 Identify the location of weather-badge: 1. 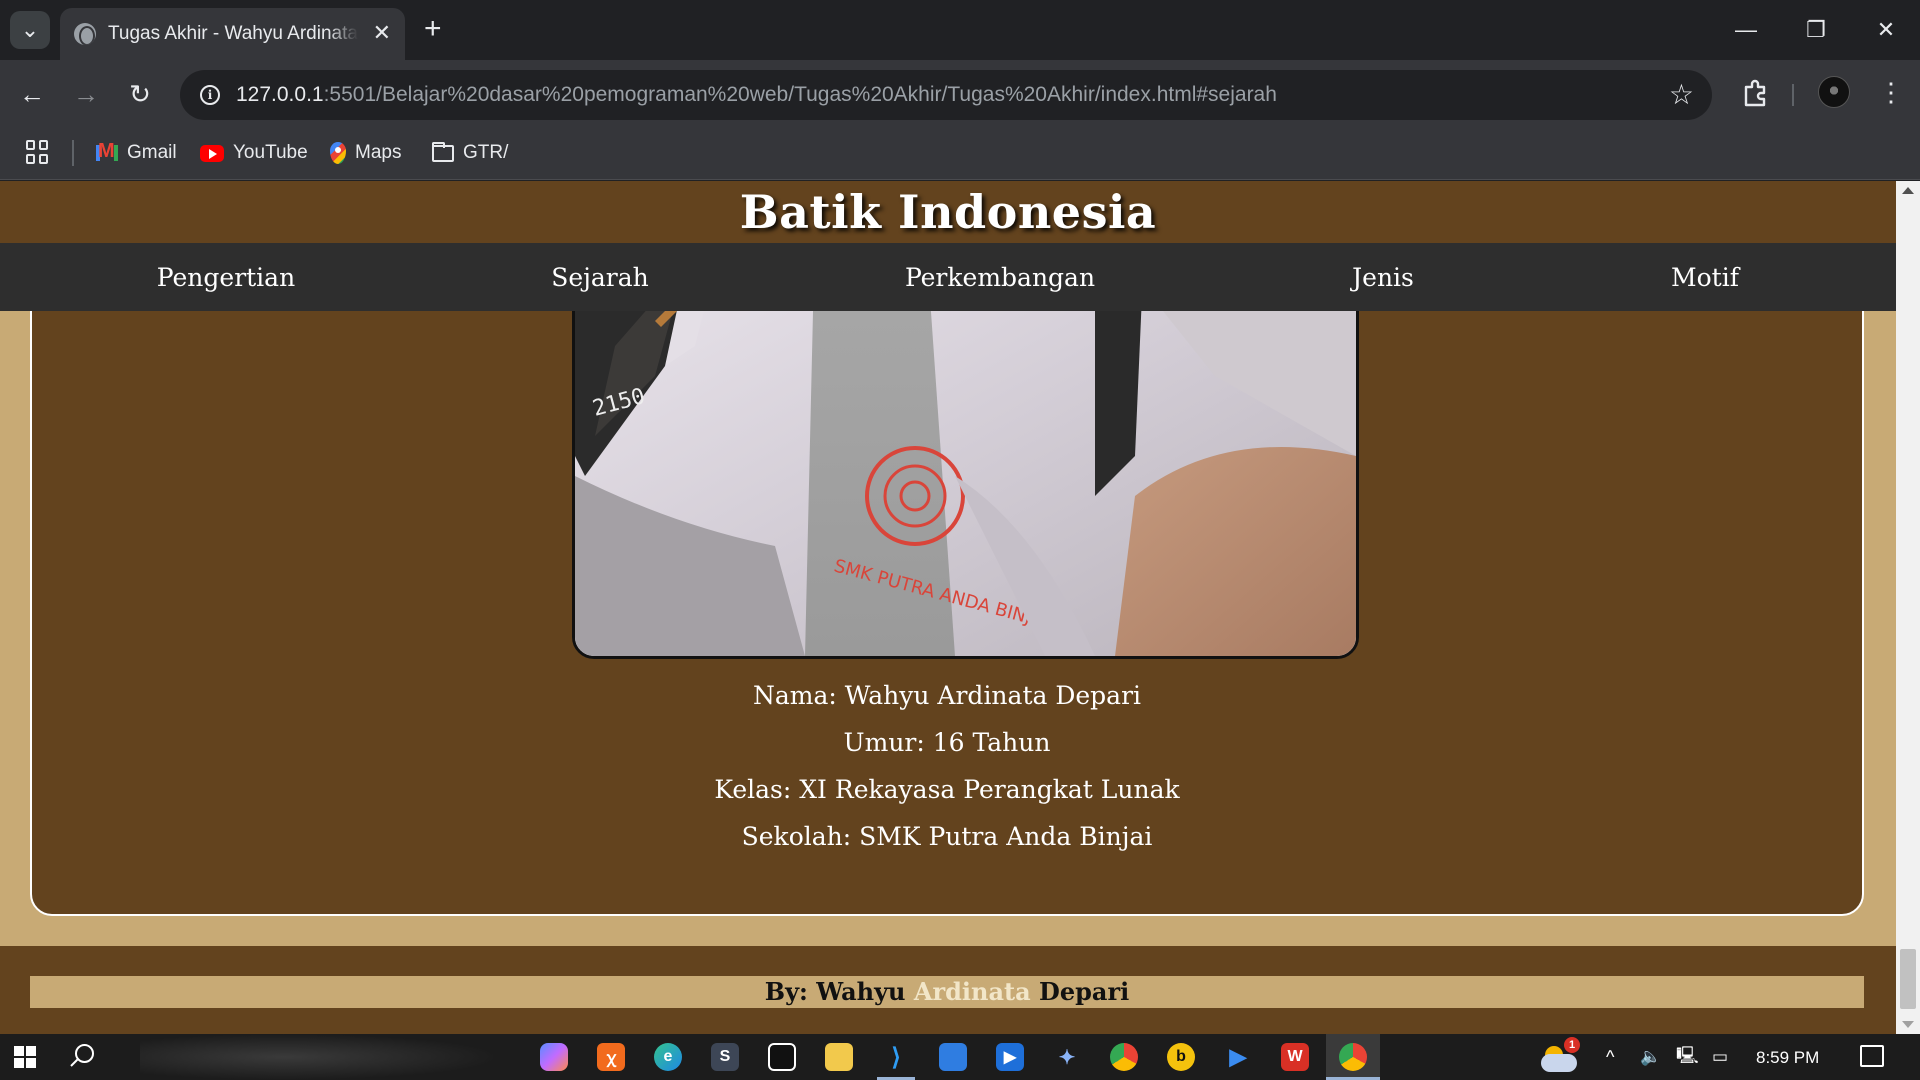
(1572, 1045).